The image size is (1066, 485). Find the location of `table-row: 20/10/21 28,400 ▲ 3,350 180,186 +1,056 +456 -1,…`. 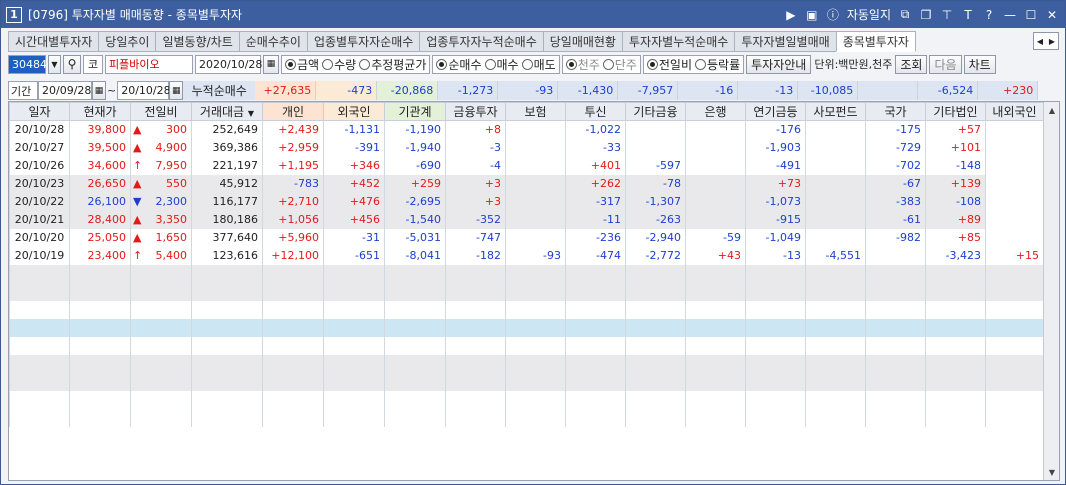

table-row: 20/10/21 28,400 ▲ 3,350 180,186 +1,056 +456 -1,… is located at coordinates (526, 219).